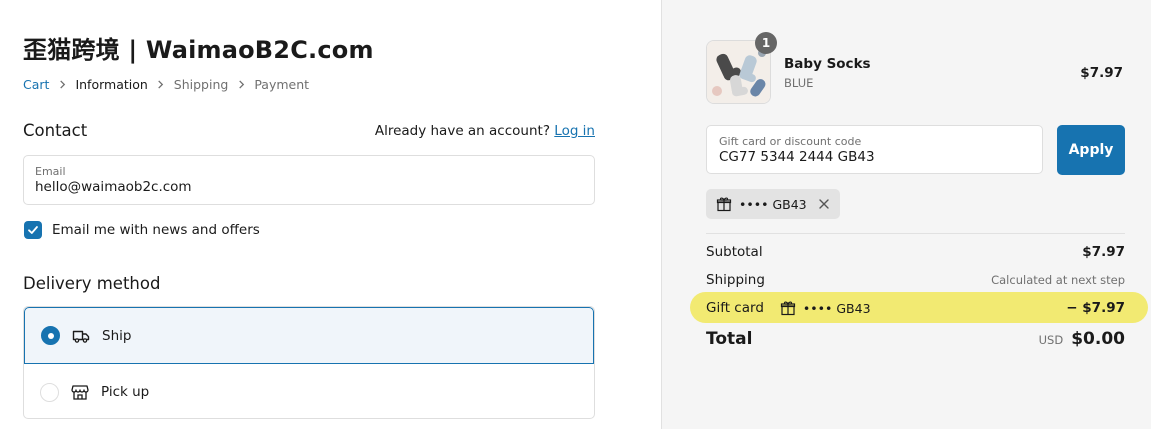 This screenshot has height=429, width=1151. What do you see at coordinates (198, 47) in the screenshot?
I see `store-title: 歪猫跨境 | WaimaoB2C.com` at bounding box center [198, 47].